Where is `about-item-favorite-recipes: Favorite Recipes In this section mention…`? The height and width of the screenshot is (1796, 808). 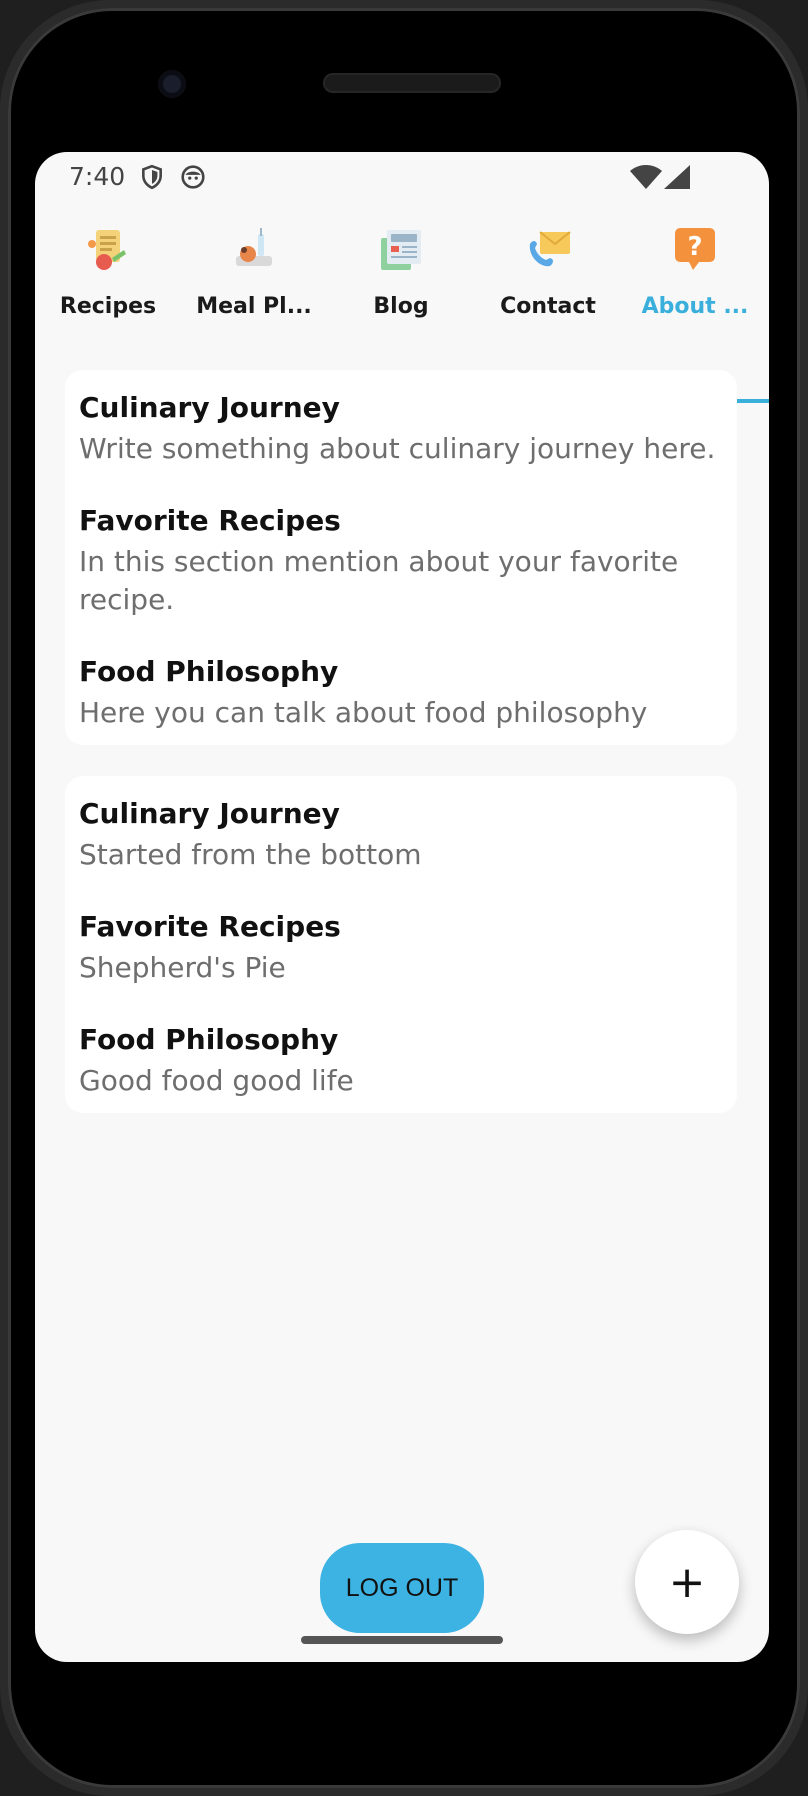
about-item-favorite-recipes: Favorite Recipes In this section mention… is located at coordinates (401, 561).